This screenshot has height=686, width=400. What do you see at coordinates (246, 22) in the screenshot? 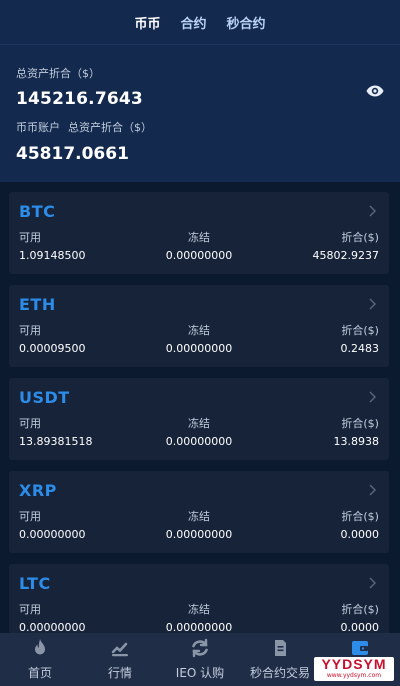
I see `tab-second-contract: 秒合约` at bounding box center [246, 22].